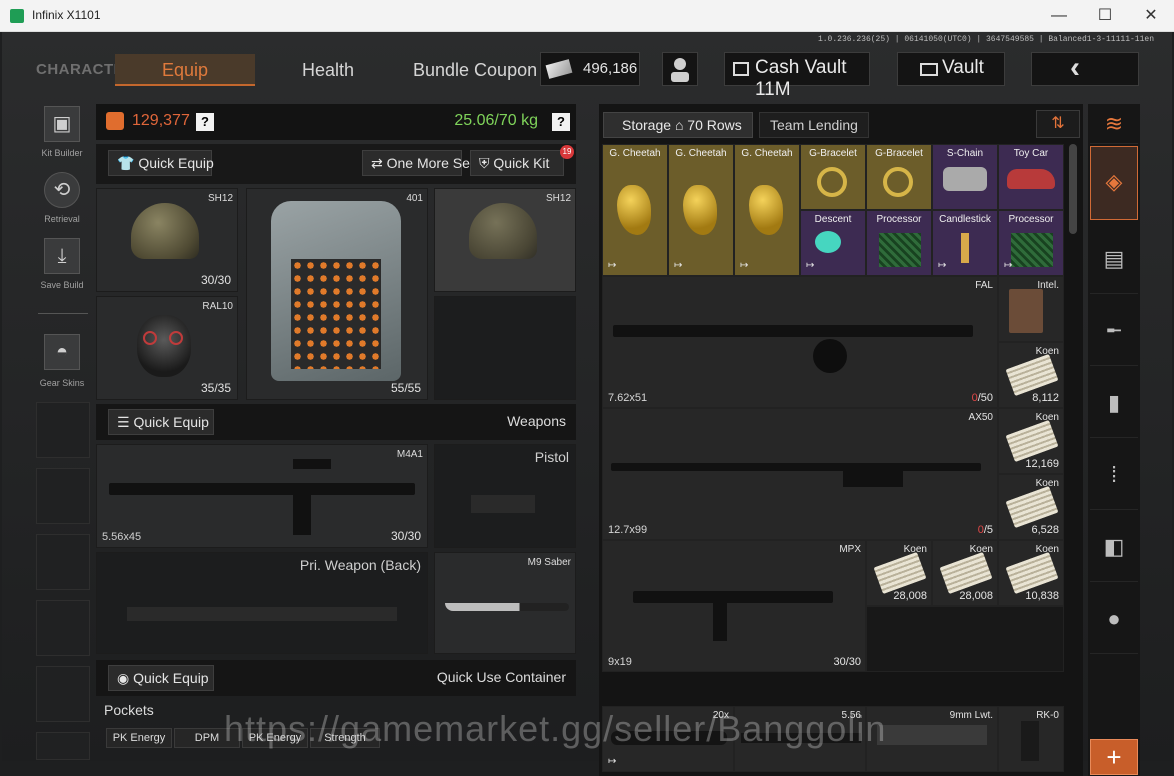 The image size is (1174, 776). I want to click on add-button: +, so click(1114, 757).